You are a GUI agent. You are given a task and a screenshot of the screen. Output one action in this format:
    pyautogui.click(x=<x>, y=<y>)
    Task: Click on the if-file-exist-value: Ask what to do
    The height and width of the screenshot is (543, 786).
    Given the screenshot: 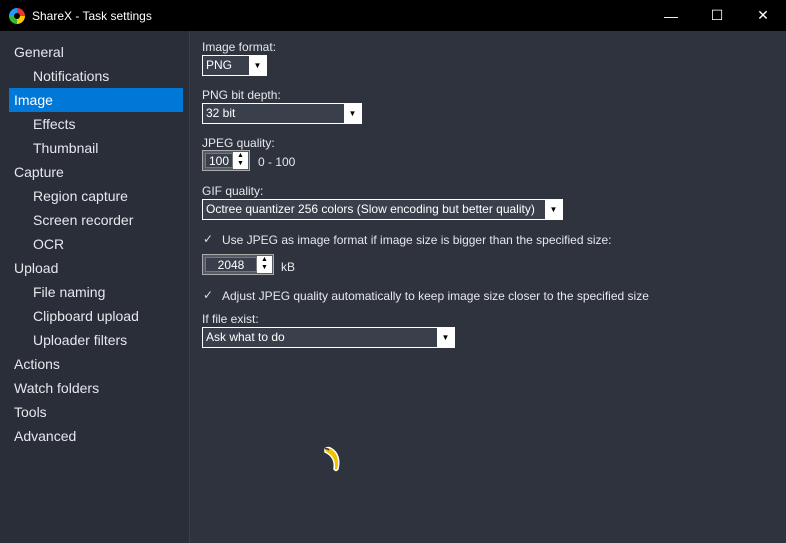 What is the action you would take?
    pyautogui.click(x=245, y=337)
    